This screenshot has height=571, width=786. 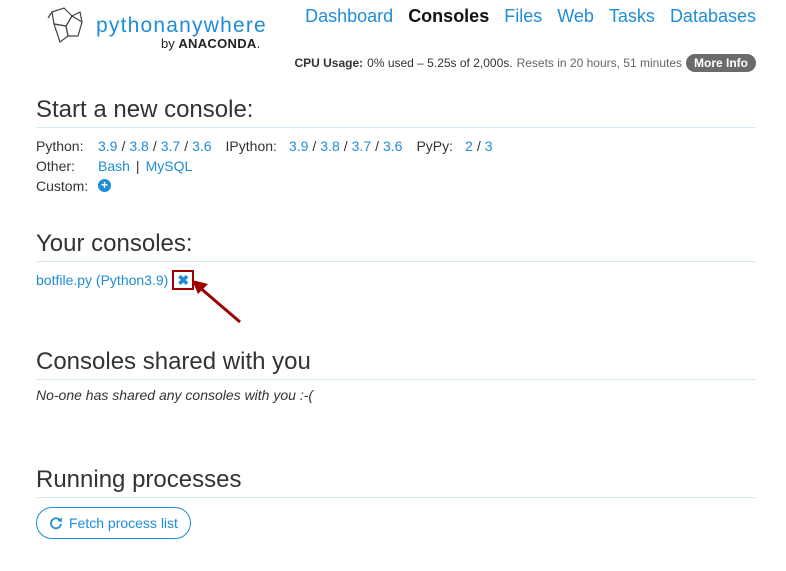 I want to click on python-3.7-link: 3.7, so click(x=170, y=146).